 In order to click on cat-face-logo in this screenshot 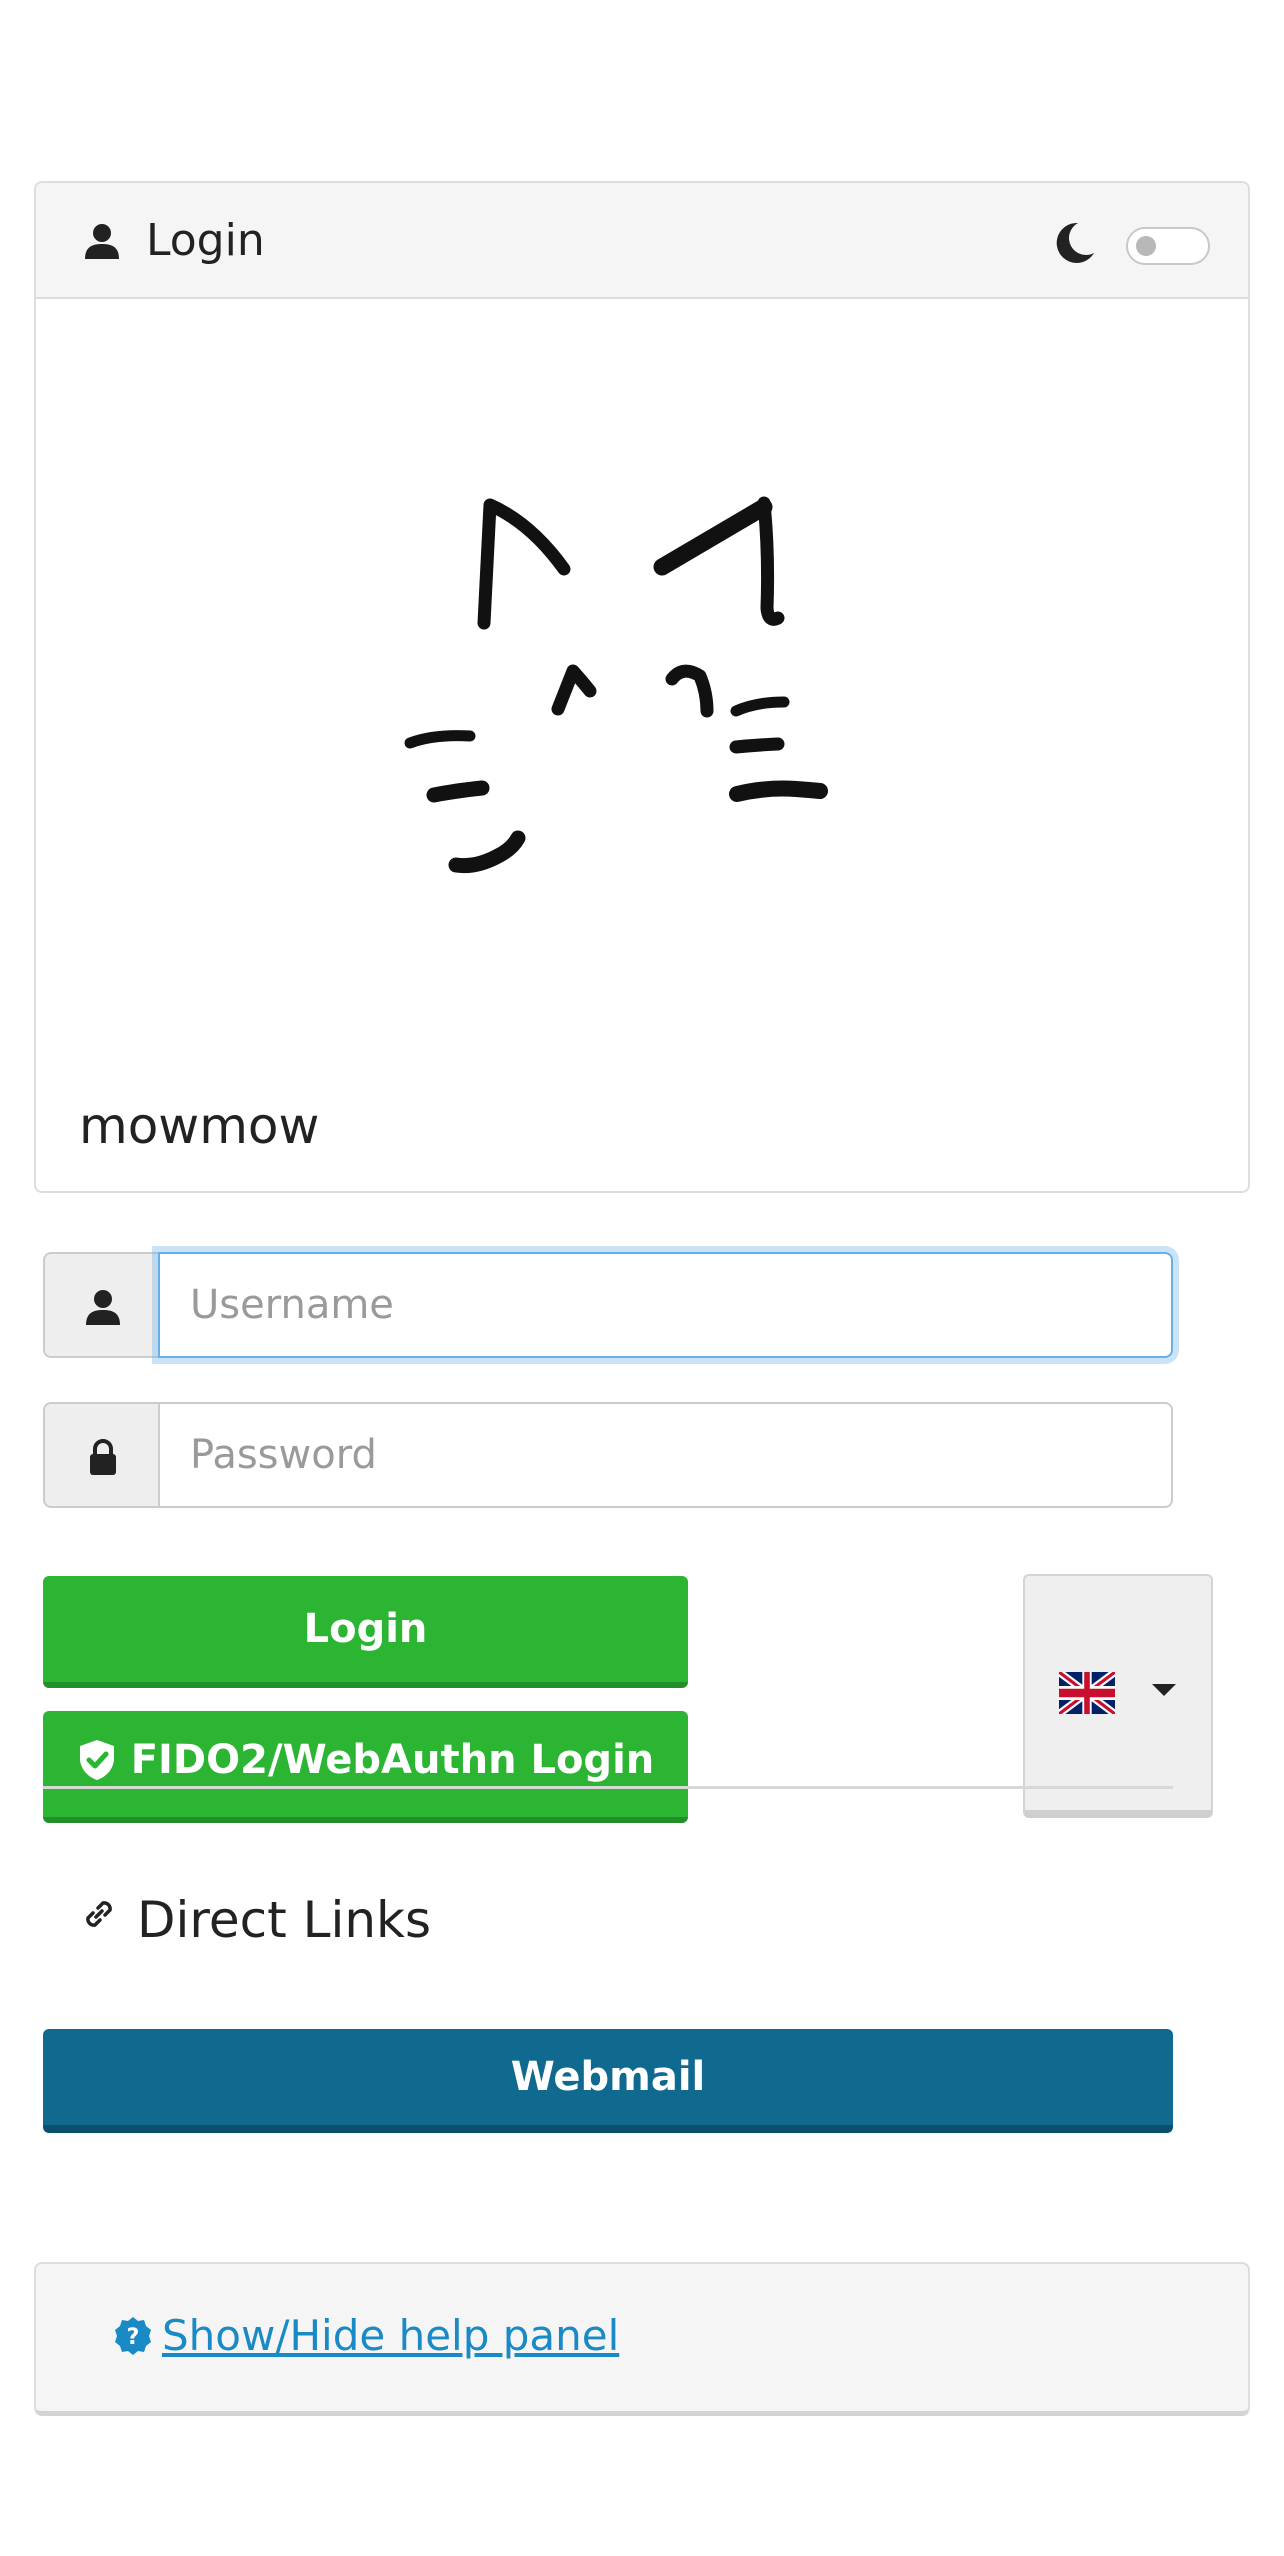, I will do `click(616, 685)`.